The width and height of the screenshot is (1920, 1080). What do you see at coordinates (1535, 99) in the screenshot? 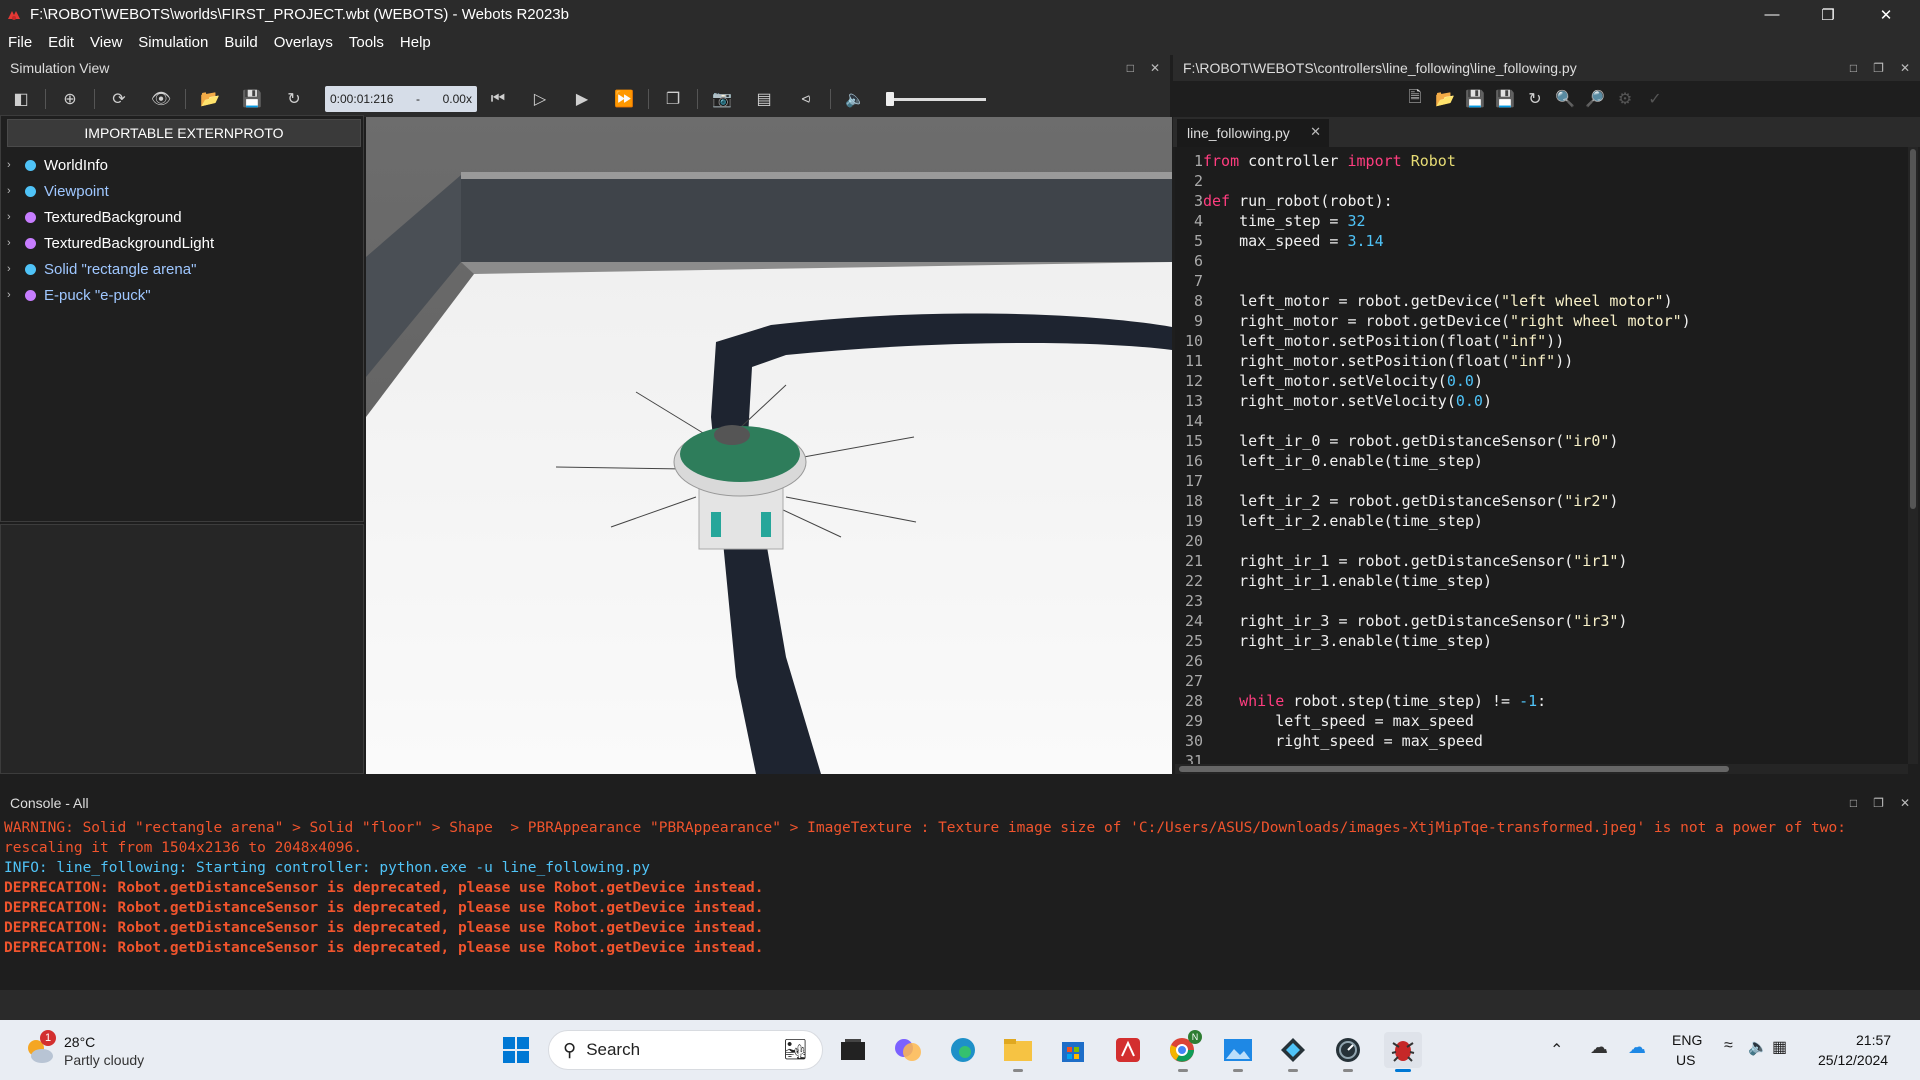
I see `revert-icon: ↻` at bounding box center [1535, 99].